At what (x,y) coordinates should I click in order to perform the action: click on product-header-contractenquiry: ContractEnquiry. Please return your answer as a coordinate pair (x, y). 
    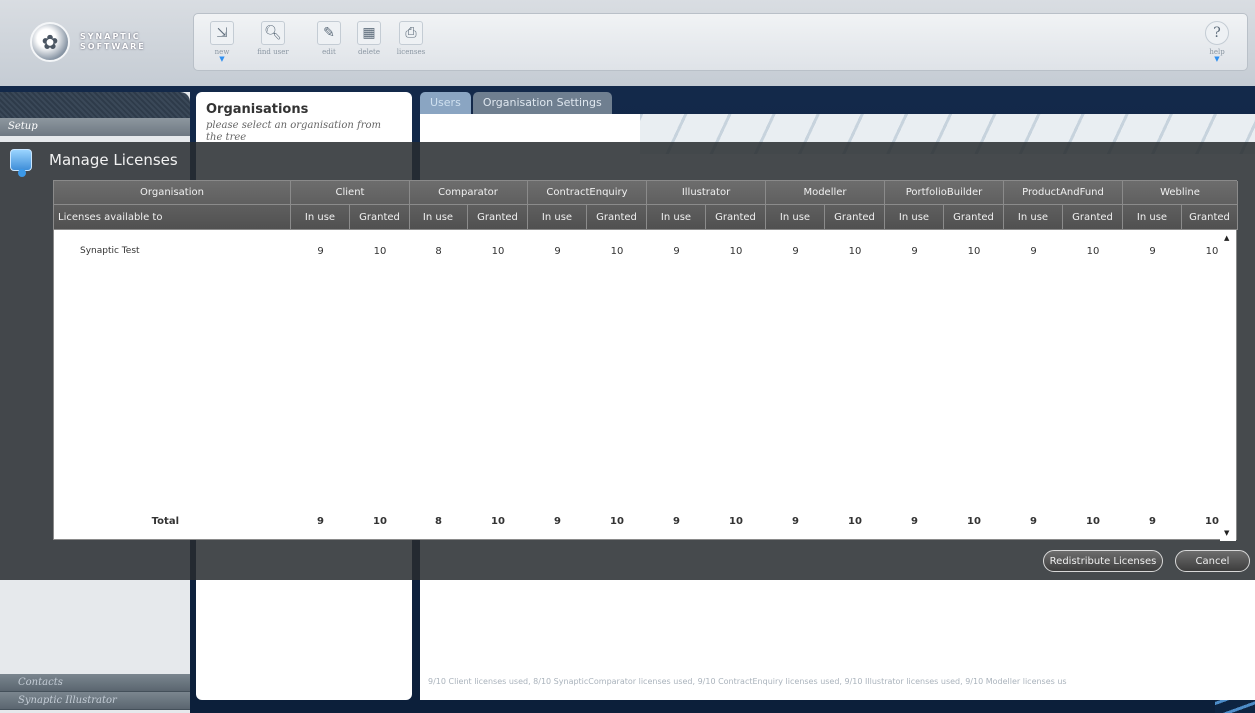
    Looking at the image, I should click on (587, 193).